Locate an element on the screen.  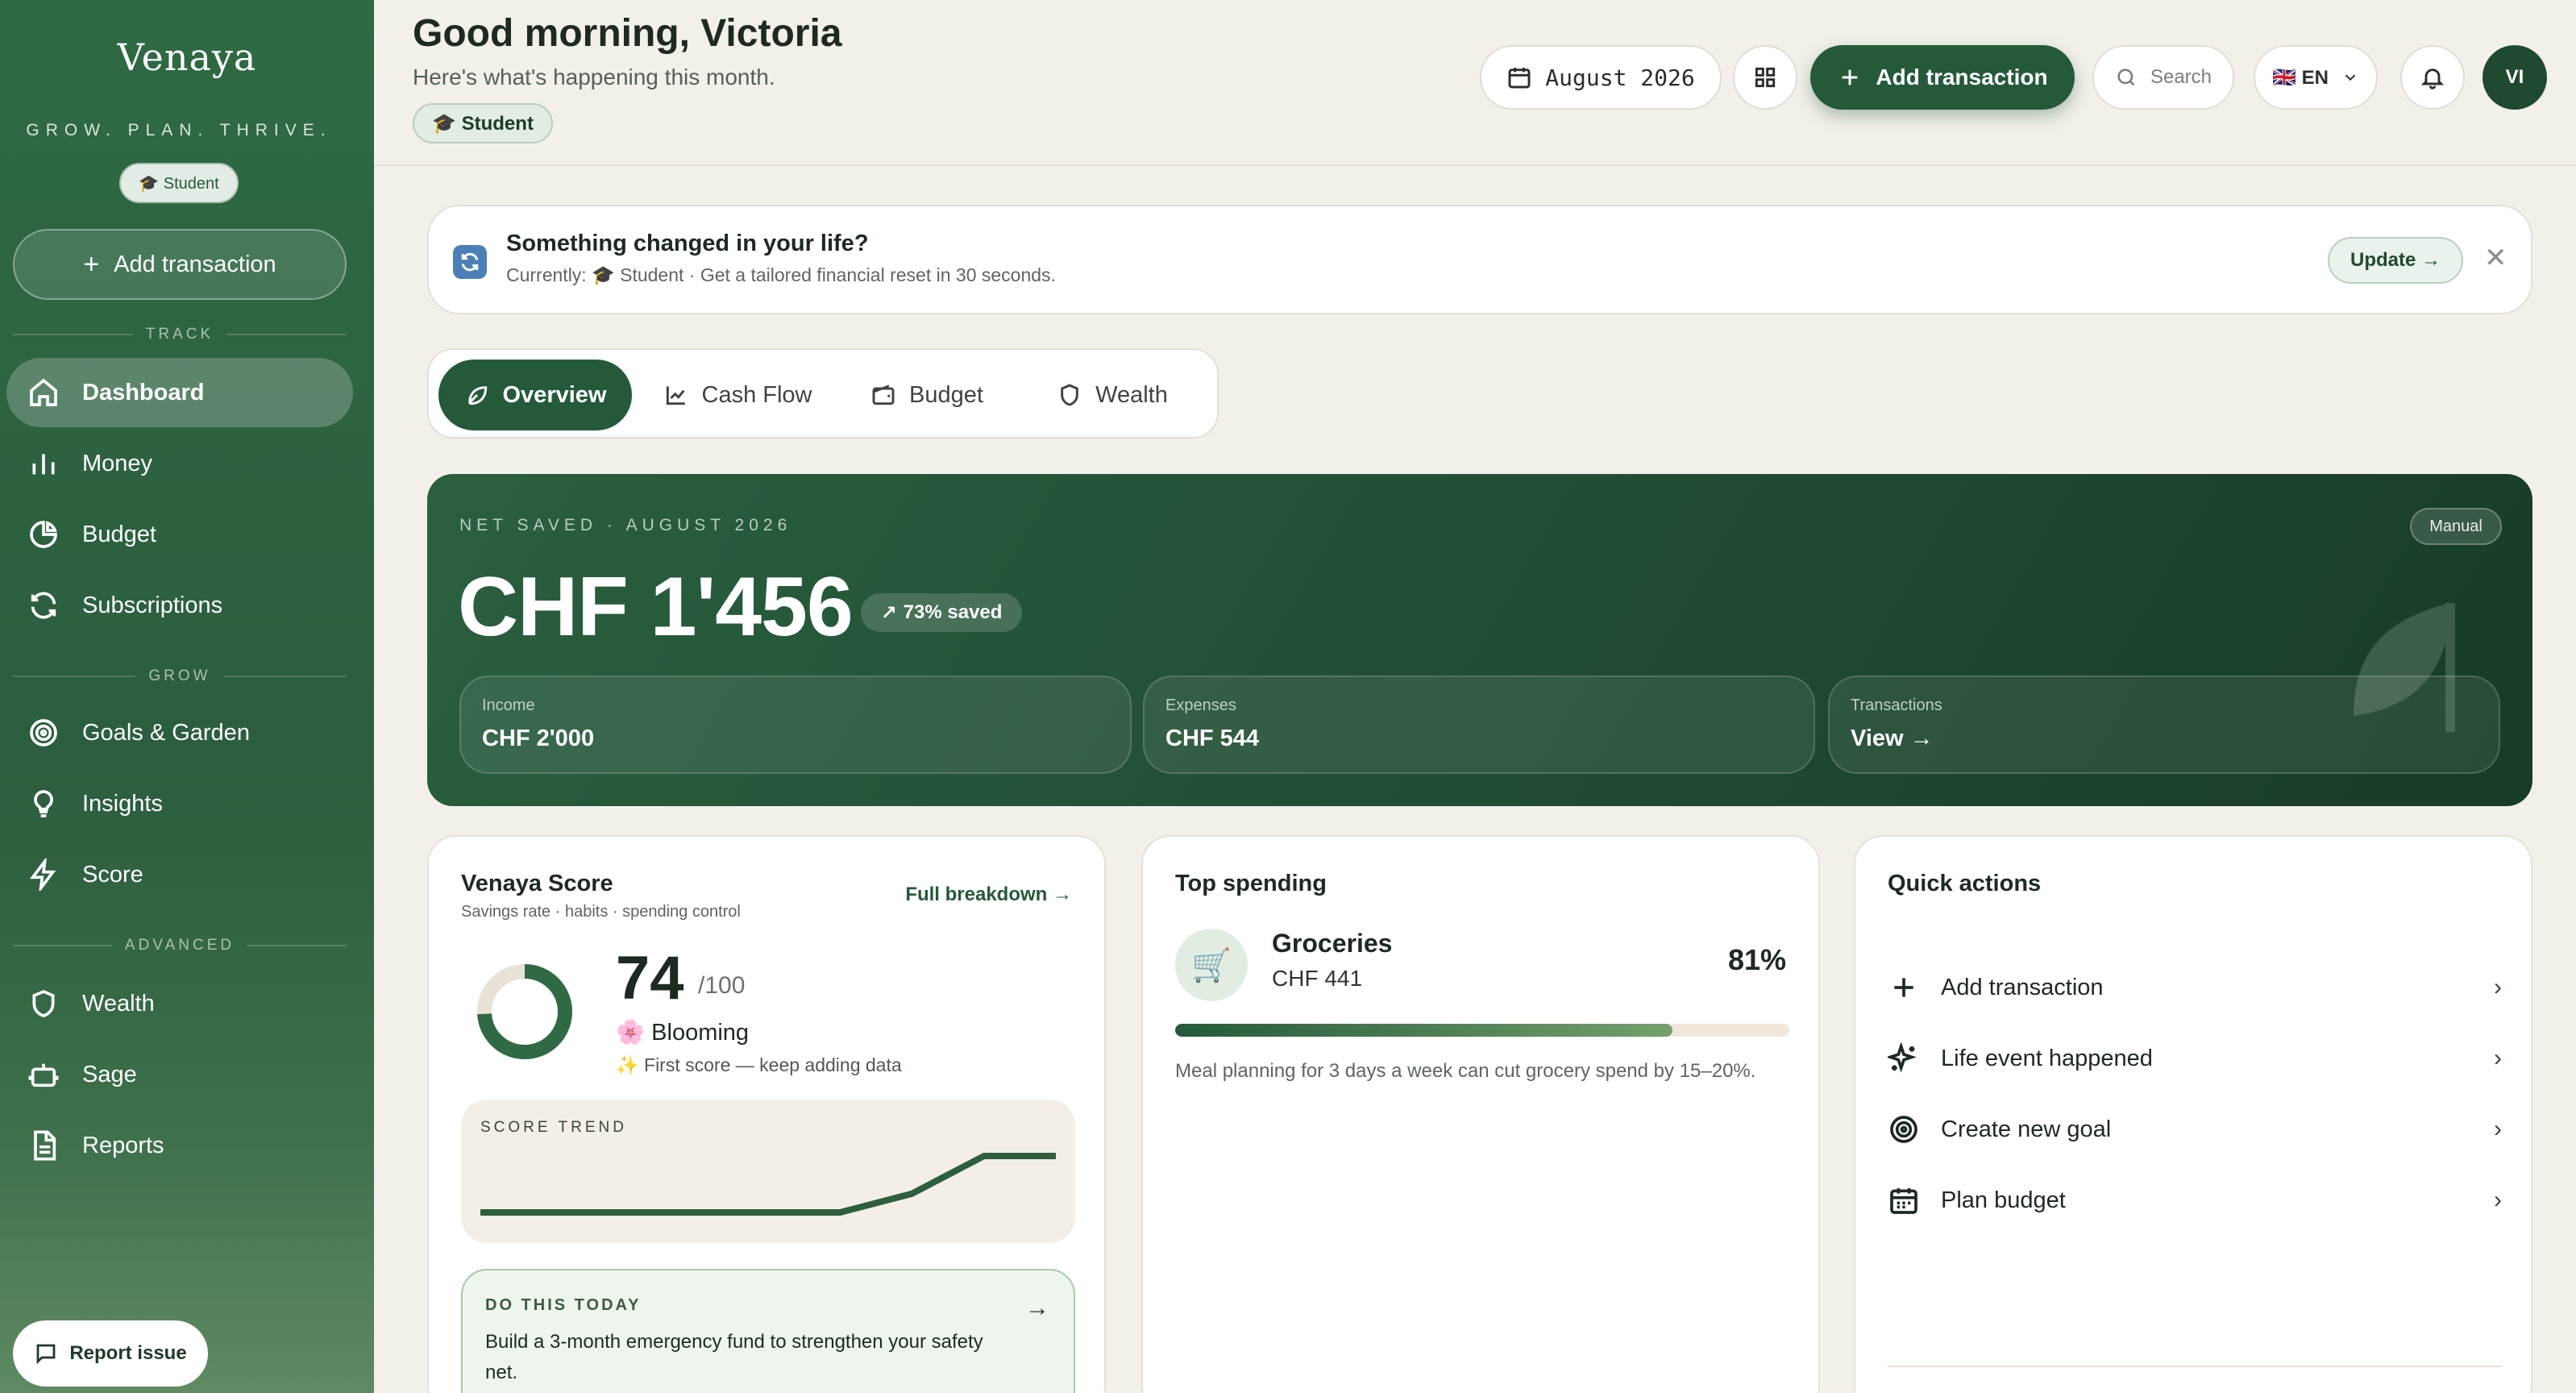
chevron-down-icon is located at coordinates (2350, 77).